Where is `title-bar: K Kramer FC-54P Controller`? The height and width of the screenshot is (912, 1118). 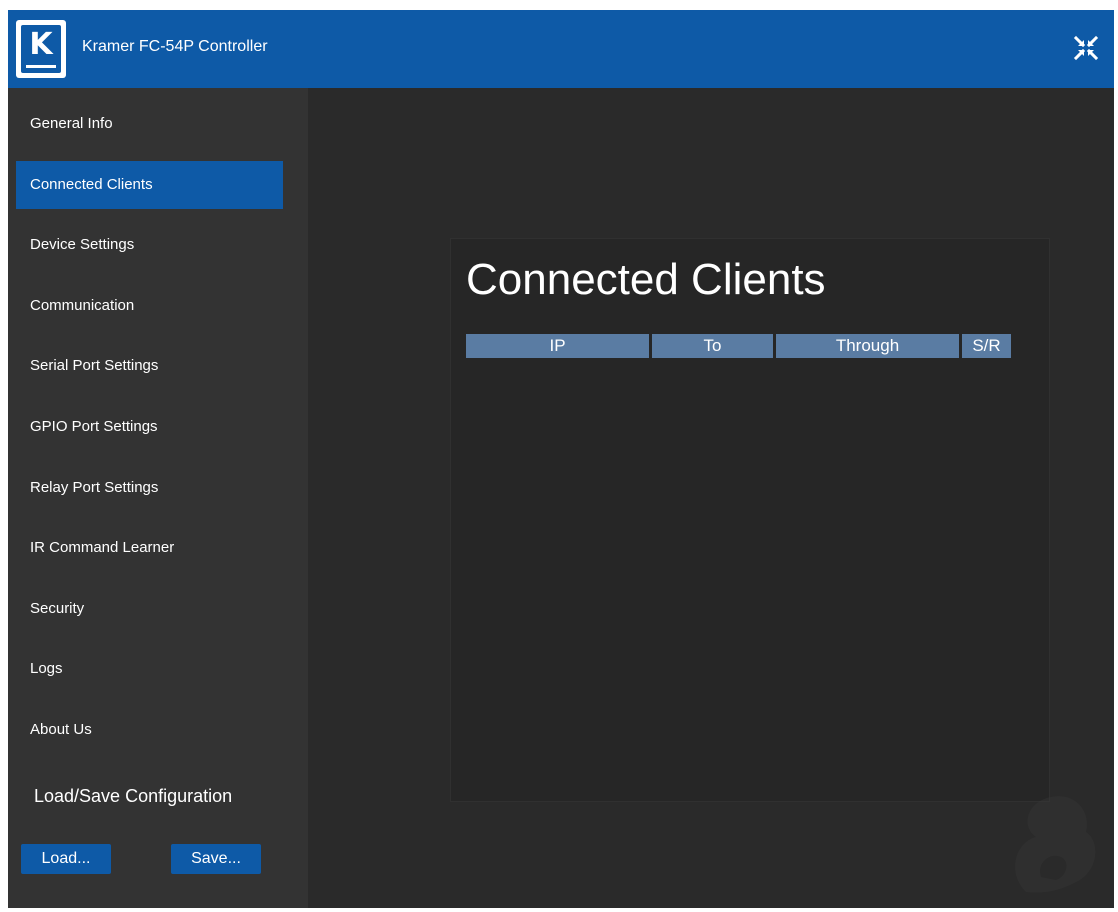 title-bar: K Kramer FC-54P Controller is located at coordinates (561, 49).